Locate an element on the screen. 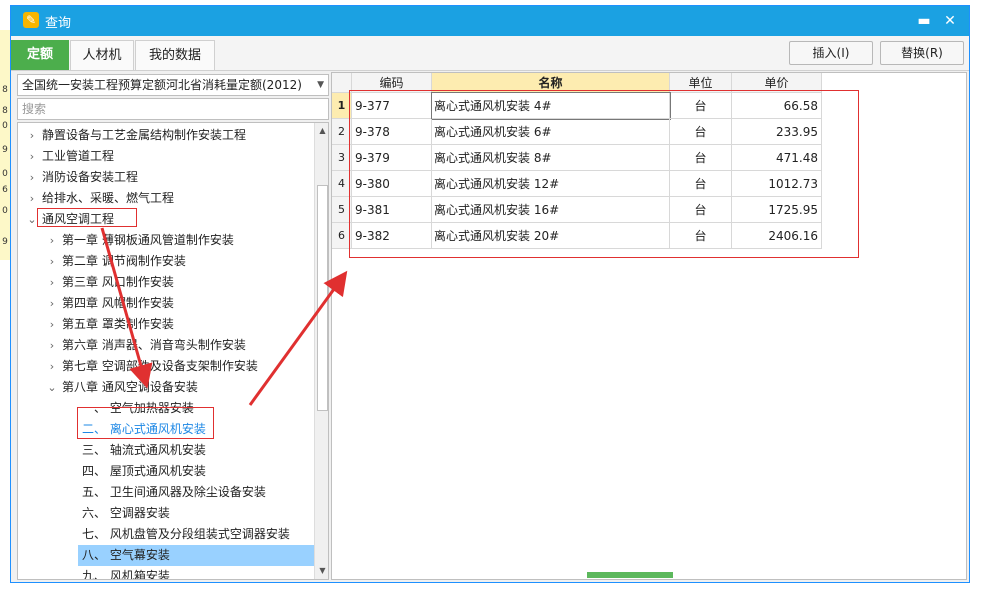 Image resolution: width=997 pixels, height=589 pixels. arrow-to-centrifugal-fan is located at coordinates (126, 308).